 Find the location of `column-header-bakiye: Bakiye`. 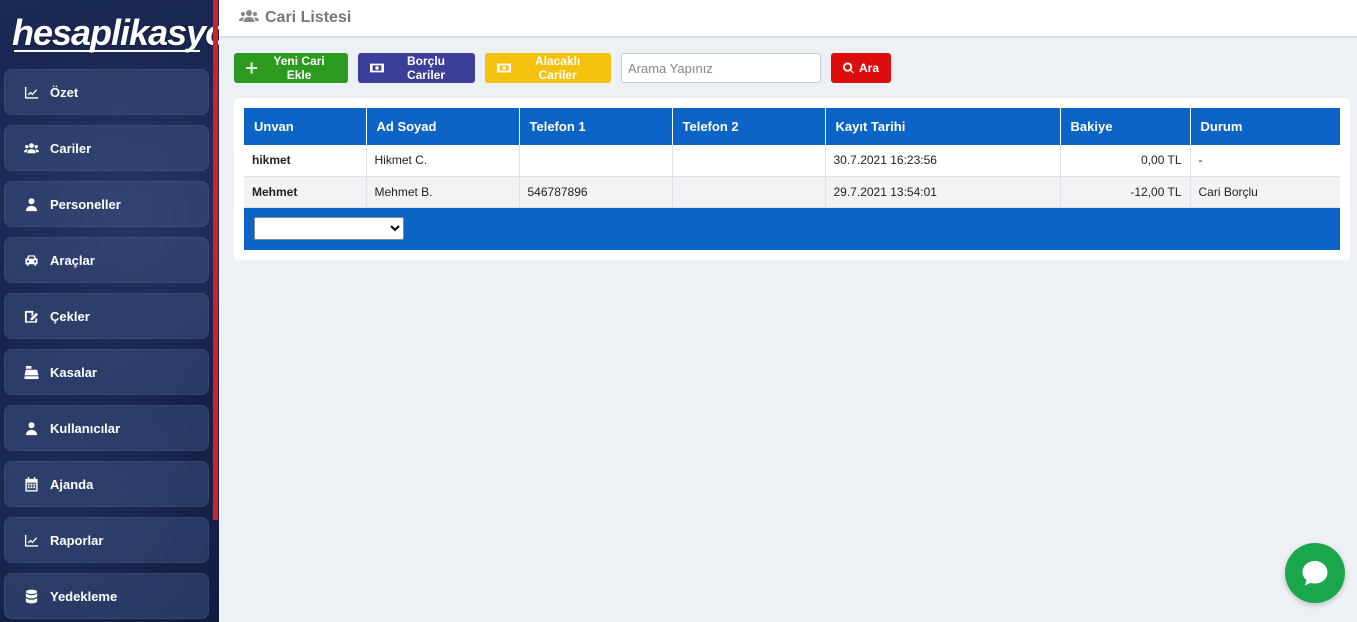

column-header-bakiye: Bakiye is located at coordinates (1125, 126).